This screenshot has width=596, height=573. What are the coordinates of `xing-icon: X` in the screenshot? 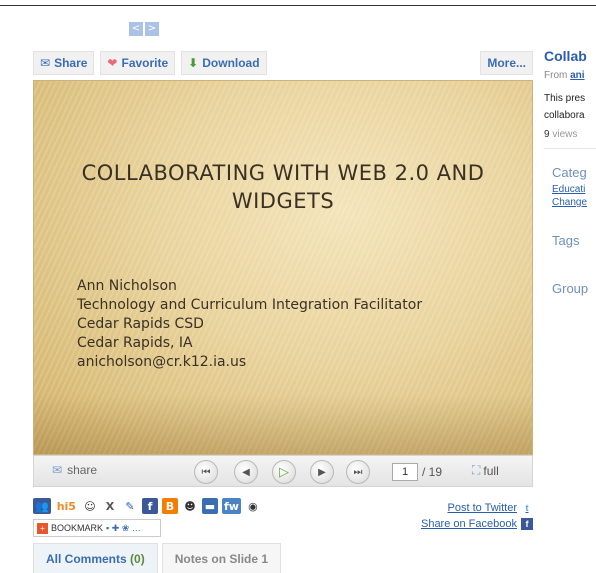 It's located at (109, 506).